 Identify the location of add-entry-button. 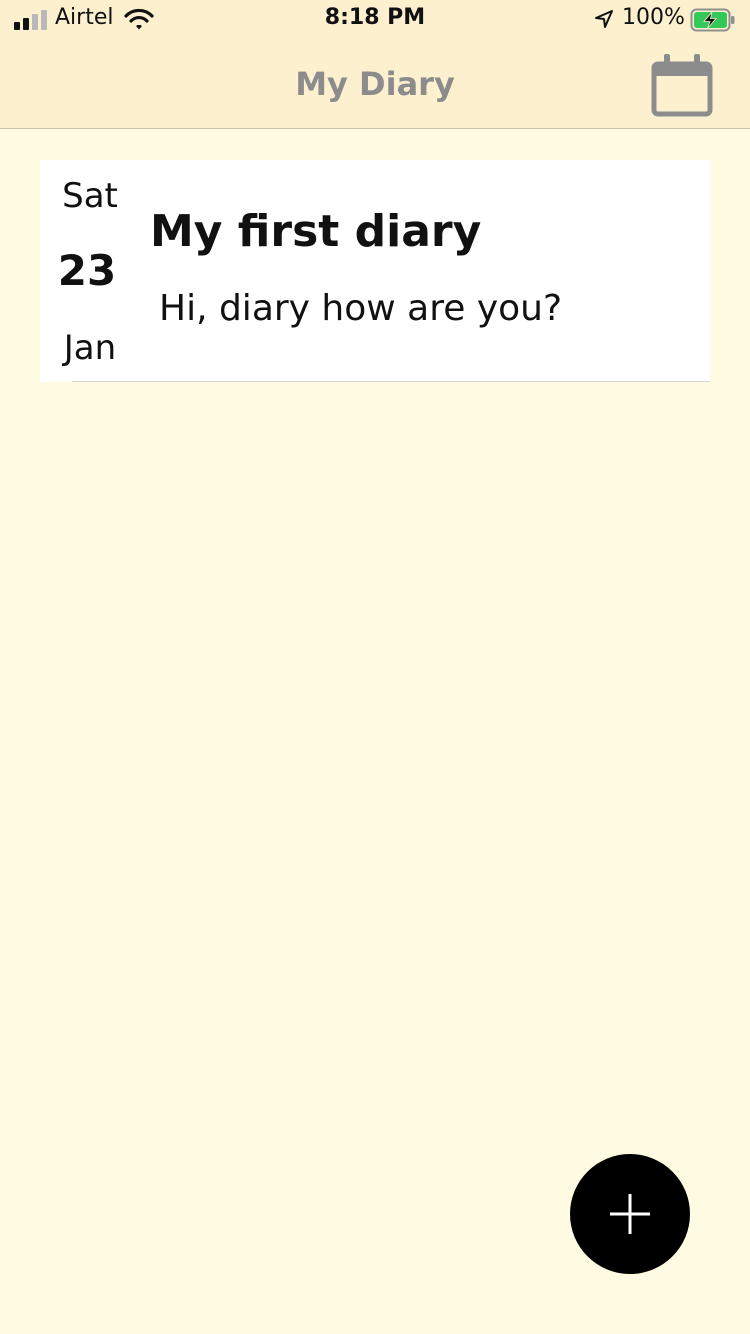
(630, 1214).